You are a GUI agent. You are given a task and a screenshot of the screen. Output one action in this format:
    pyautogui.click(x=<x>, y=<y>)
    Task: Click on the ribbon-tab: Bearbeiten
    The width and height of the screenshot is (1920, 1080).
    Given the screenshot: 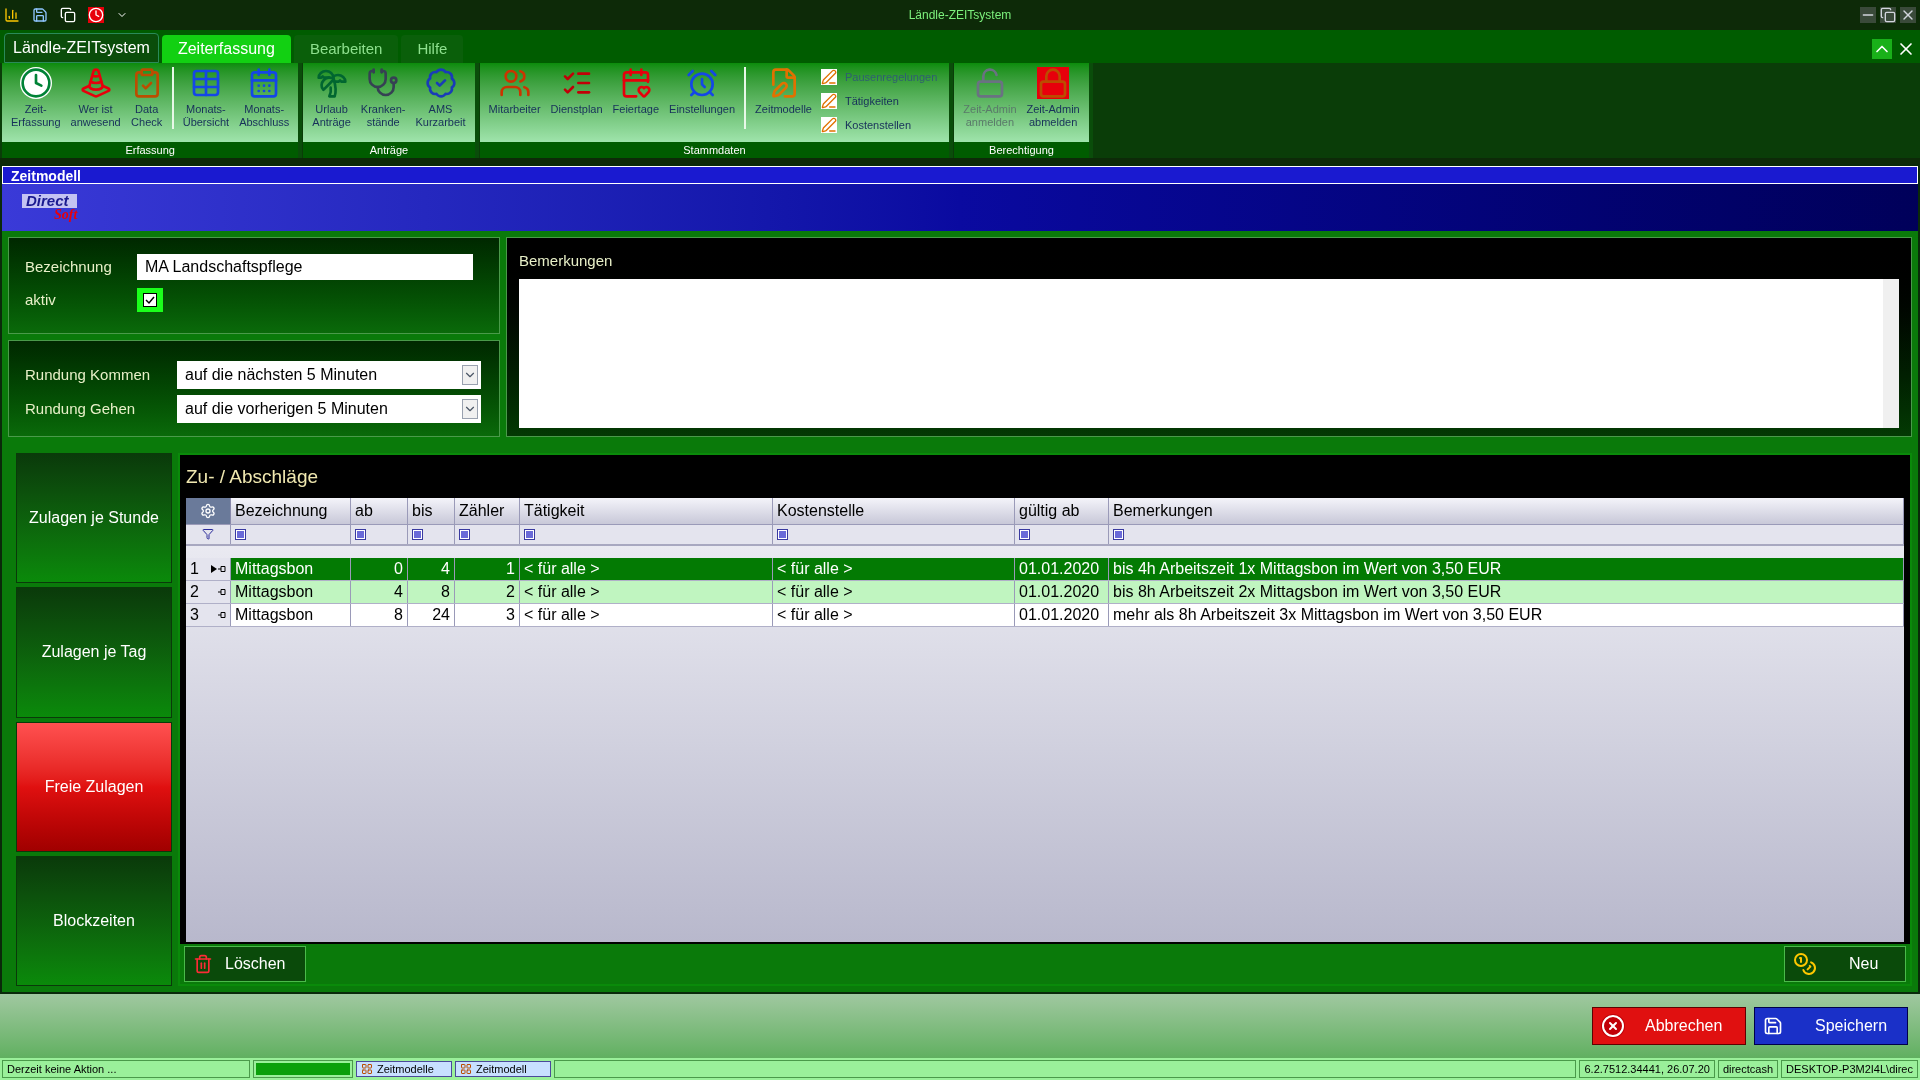 What is the action you would take?
    pyautogui.click(x=346, y=49)
    